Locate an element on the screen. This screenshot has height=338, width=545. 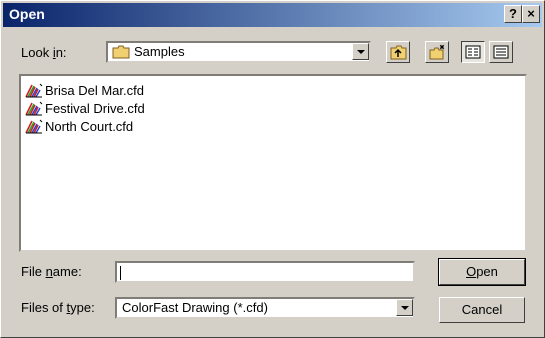
new-folder-icon is located at coordinates (437, 52).